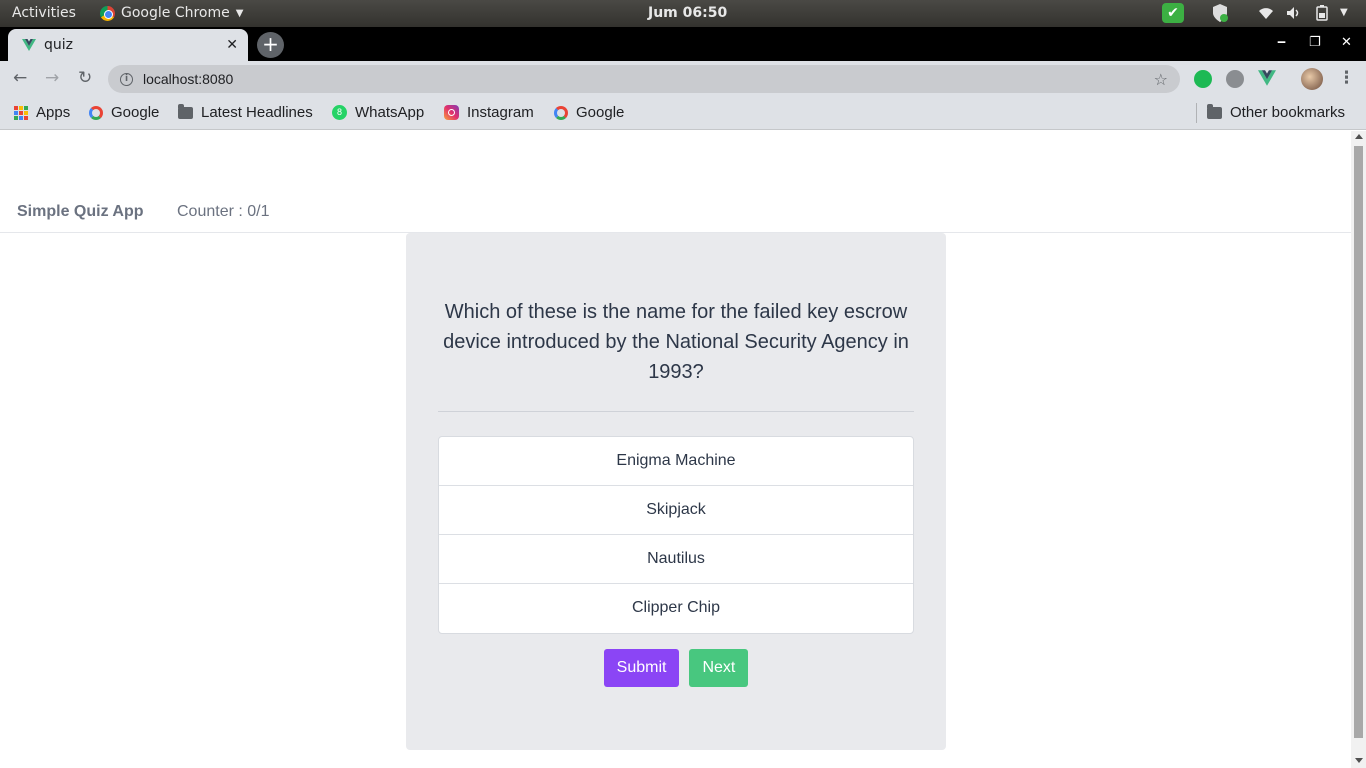  I want to click on instagram-icon, so click(451, 112).